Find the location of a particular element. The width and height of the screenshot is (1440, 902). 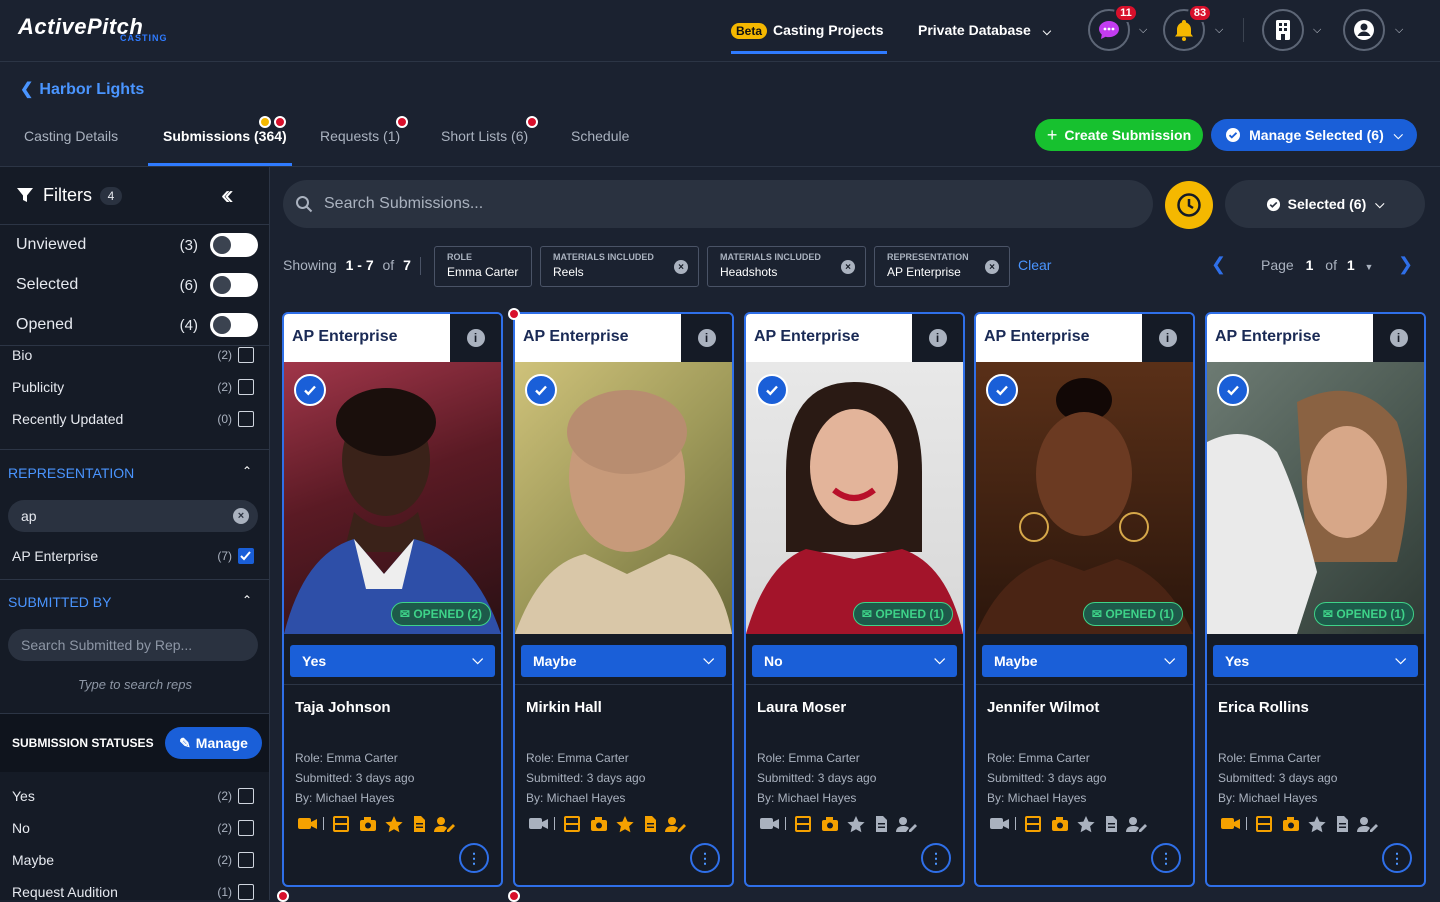

tab-requests: Requests (1) is located at coordinates (360, 136).